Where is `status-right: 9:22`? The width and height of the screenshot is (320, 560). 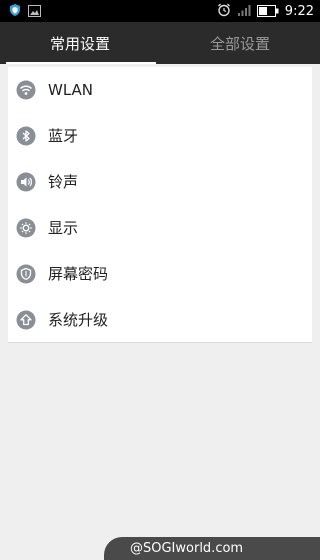 status-right: 9:22 is located at coordinates (265, 11).